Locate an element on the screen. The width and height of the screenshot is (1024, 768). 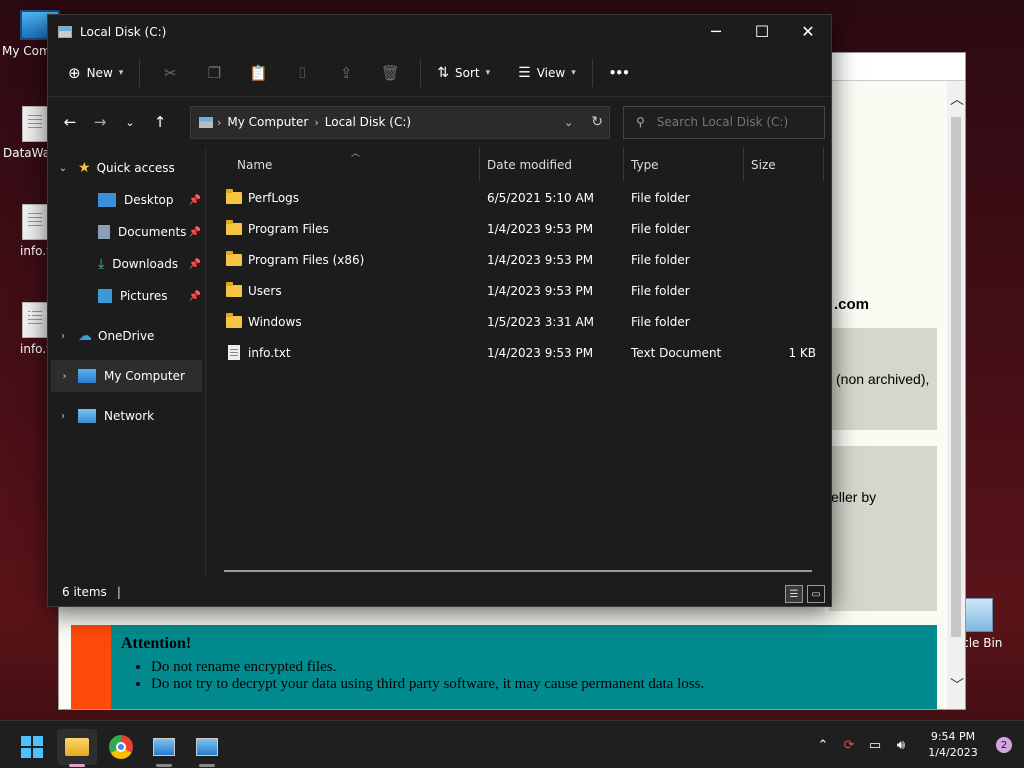
windows-logo-icon is located at coordinates (32, 747).